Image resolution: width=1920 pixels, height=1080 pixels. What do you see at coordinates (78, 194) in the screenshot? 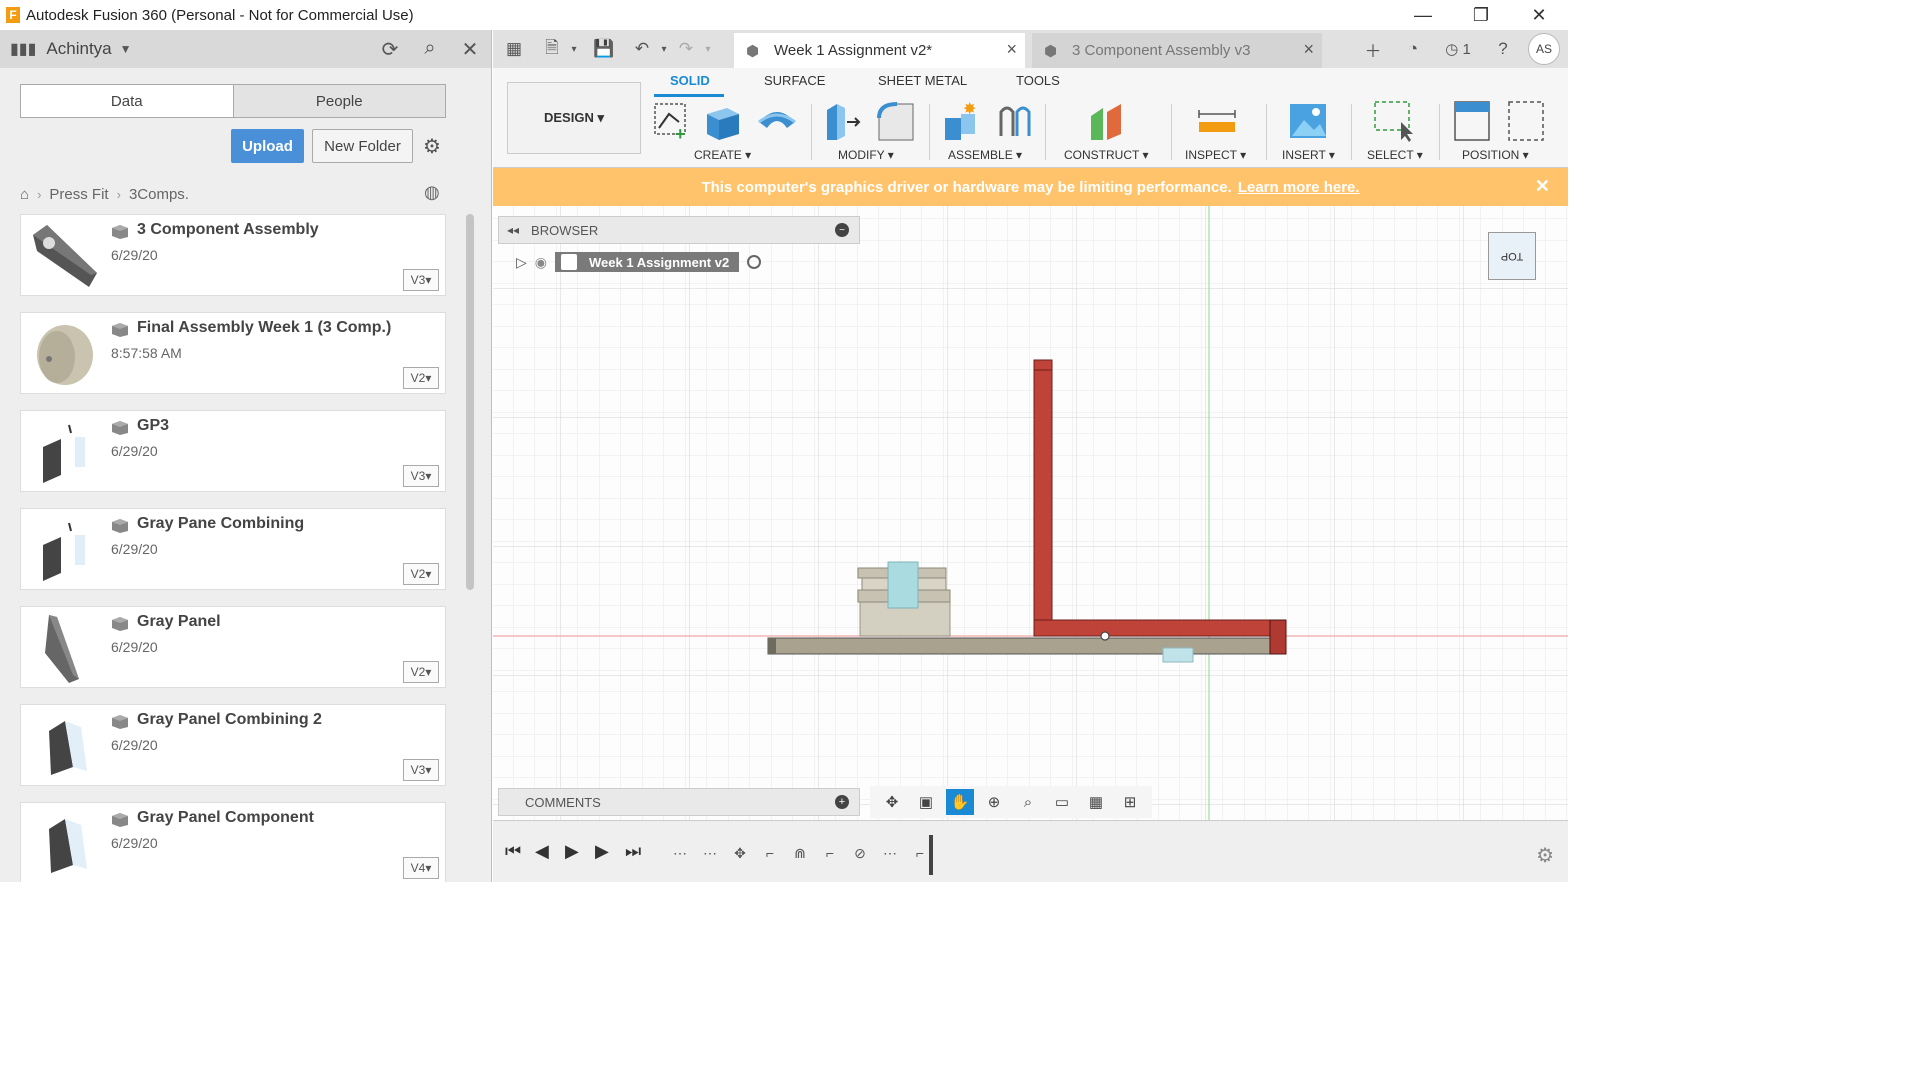
I see `breadcrumb-item: Press Fit` at bounding box center [78, 194].